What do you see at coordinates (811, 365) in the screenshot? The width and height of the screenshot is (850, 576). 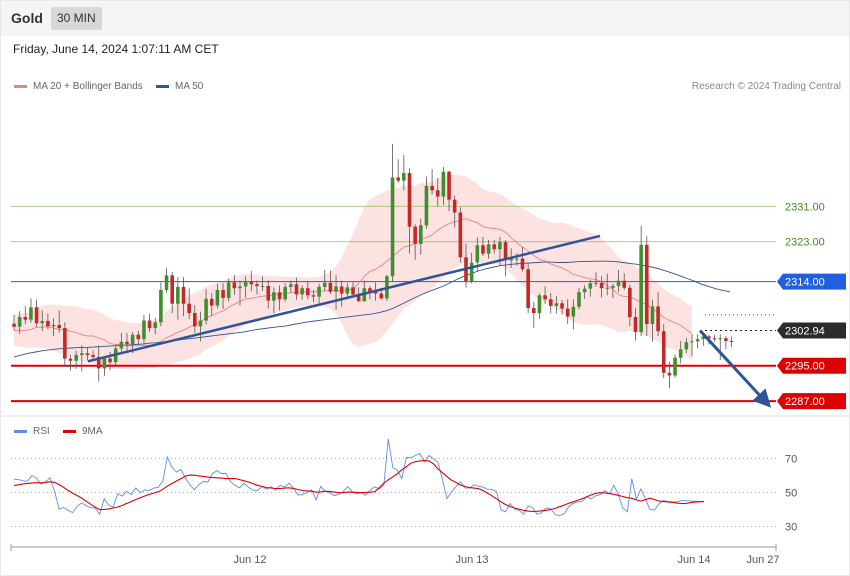 I see `price-tag-2295.00: 2295.00` at bounding box center [811, 365].